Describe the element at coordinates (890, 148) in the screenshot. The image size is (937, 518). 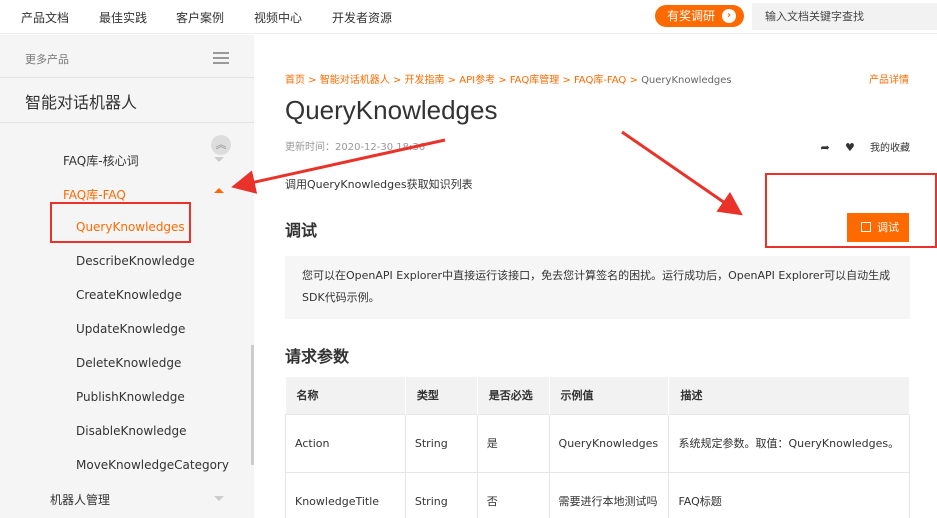
I see `favorite-label: 我的收藏` at that location.